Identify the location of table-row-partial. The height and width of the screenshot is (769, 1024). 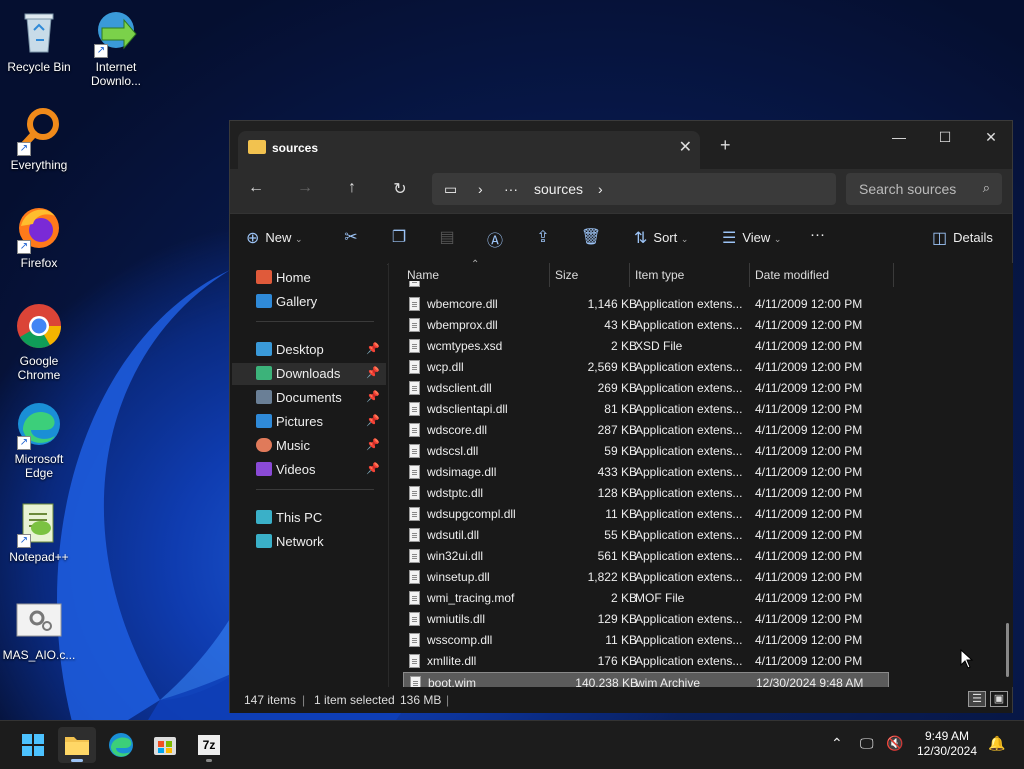
(646, 285).